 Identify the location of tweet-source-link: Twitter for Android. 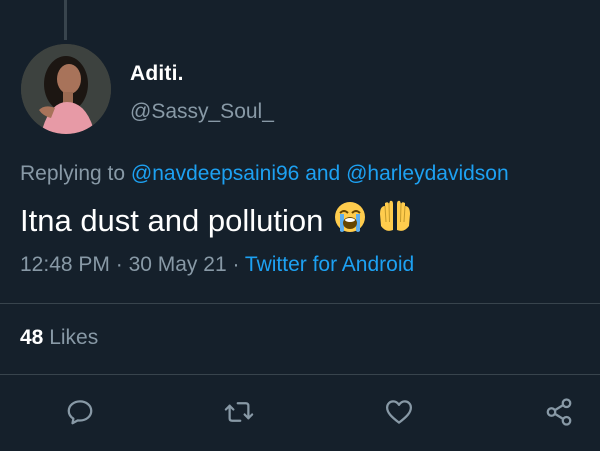
(329, 264).